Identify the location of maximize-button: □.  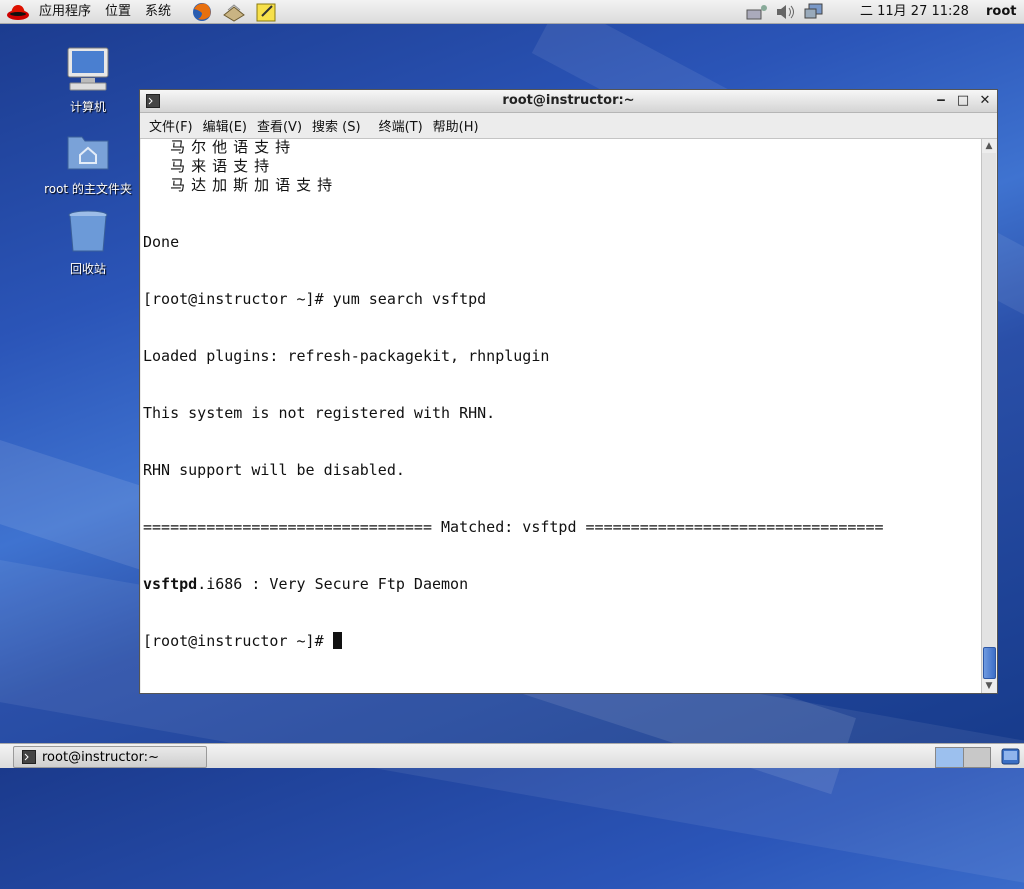
(963, 101).